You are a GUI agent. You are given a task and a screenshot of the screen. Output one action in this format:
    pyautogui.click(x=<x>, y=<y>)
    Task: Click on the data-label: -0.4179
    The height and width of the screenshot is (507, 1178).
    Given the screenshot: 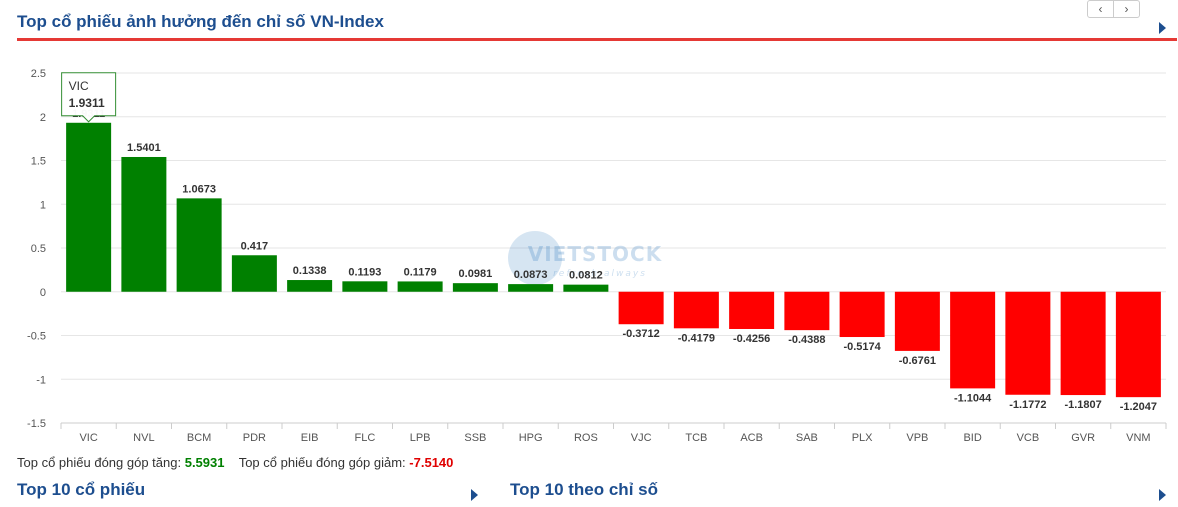 What is the action you would take?
    pyautogui.click(x=696, y=338)
    